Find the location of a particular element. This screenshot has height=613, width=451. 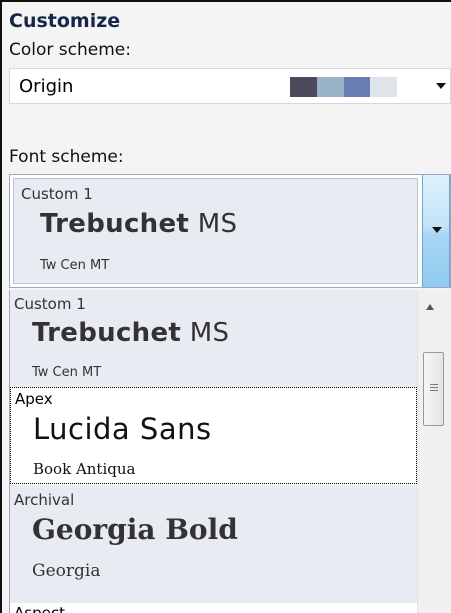

list-item-name: Archival is located at coordinates (44, 500).